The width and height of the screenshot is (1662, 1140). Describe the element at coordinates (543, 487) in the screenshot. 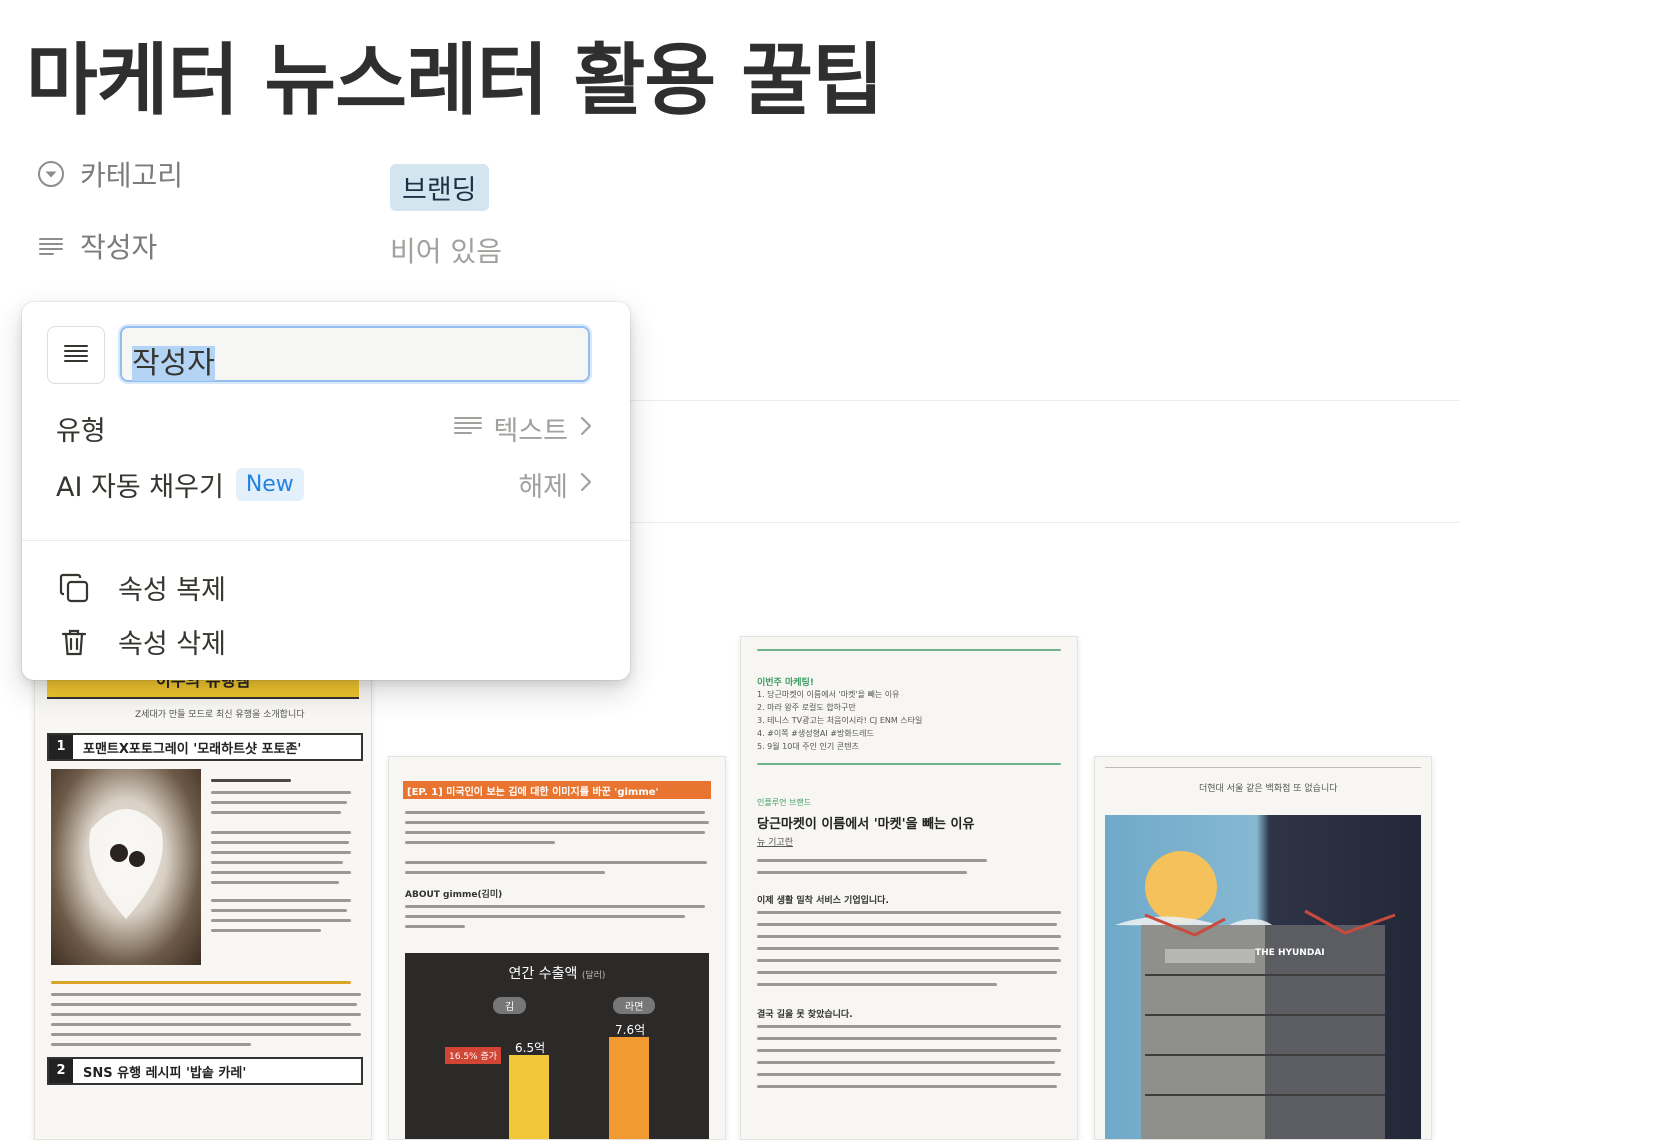

I see `ai-autofill-value: 해제` at that location.